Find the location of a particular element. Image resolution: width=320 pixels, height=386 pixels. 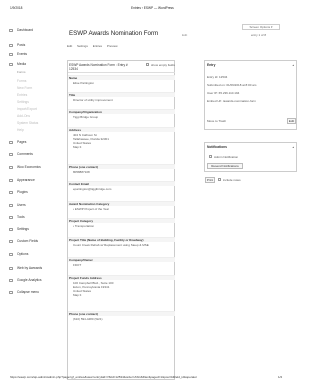

print-title: Entries ‹ ESWP — WordPress is located at coordinates (152, 8).